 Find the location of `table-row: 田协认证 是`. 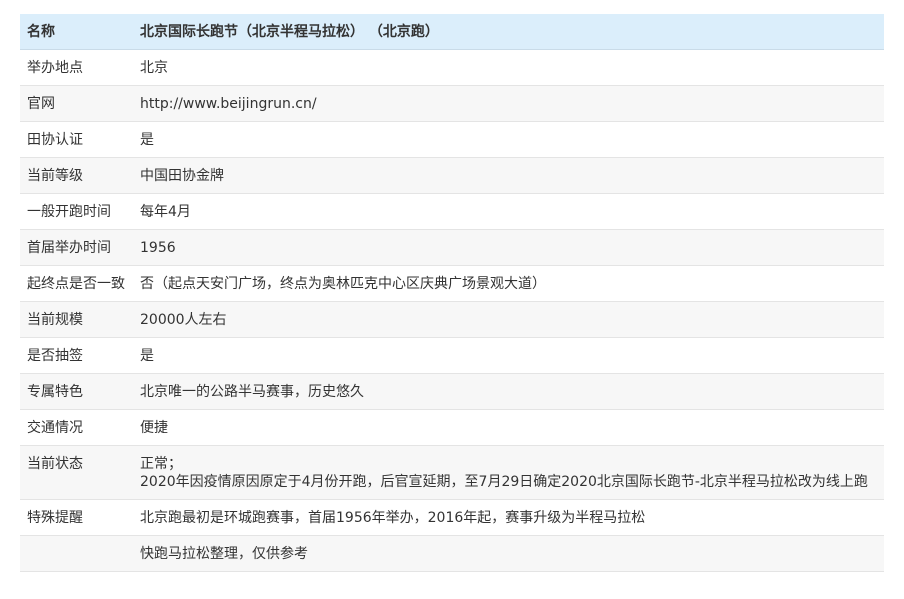

table-row: 田协认证 是 is located at coordinates (452, 139).